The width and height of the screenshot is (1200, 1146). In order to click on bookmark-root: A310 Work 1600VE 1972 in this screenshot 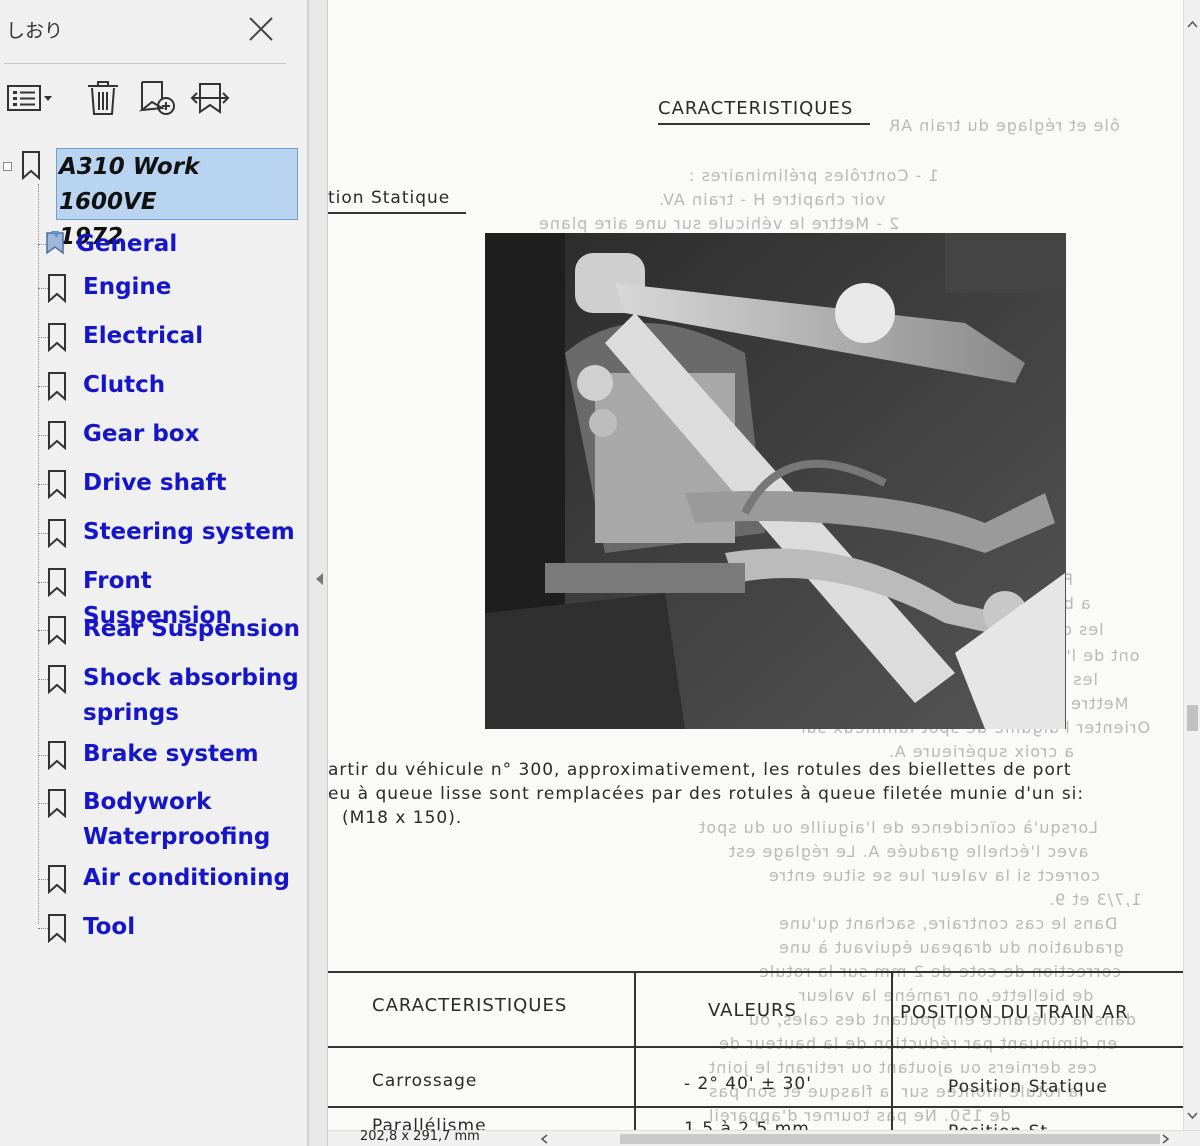, I will do `click(177, 199)`.